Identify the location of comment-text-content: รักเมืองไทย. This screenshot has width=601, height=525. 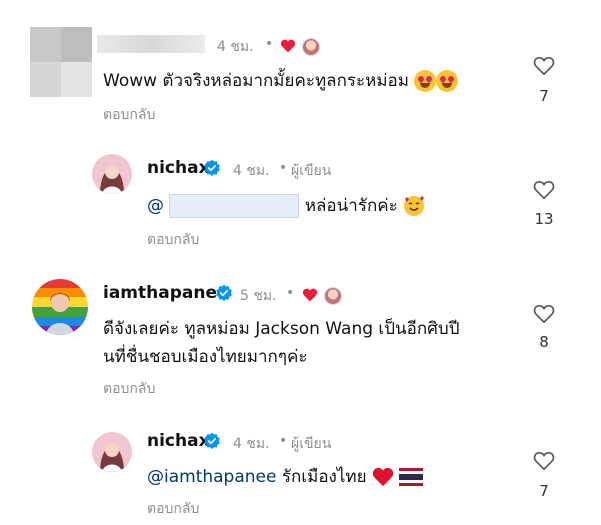
(324, 477).